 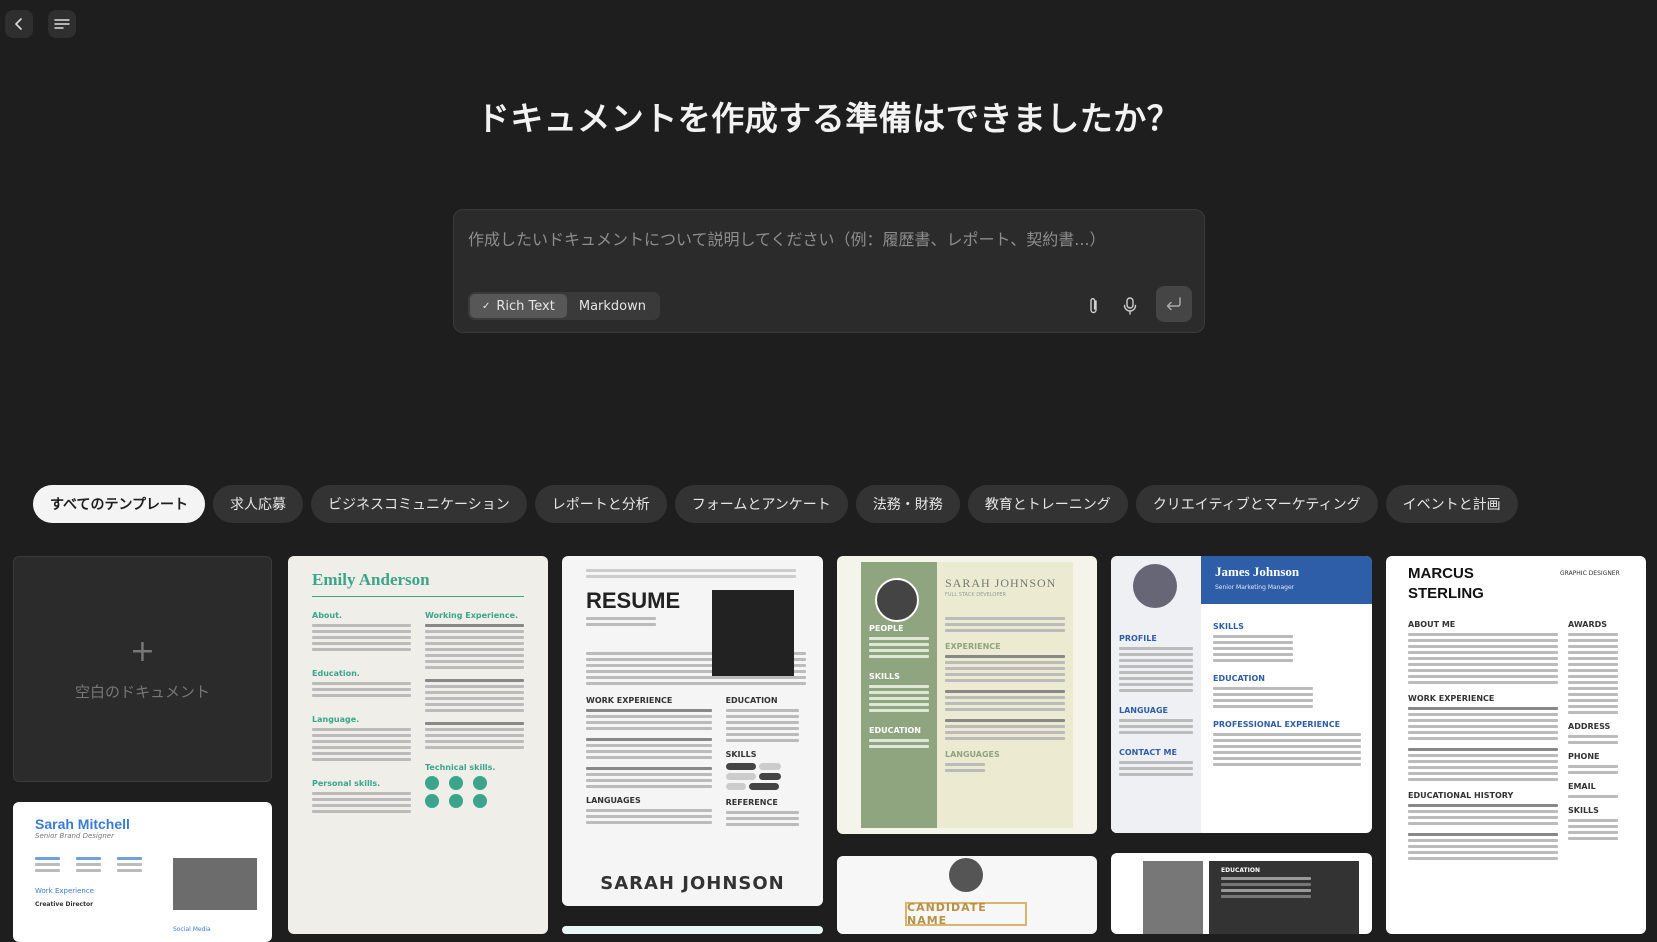 What do you see at coordinates (600, 504) in the screenshot?
I see `chip-reports-analysis: レポートと分析` at bounding box center [600, 504].